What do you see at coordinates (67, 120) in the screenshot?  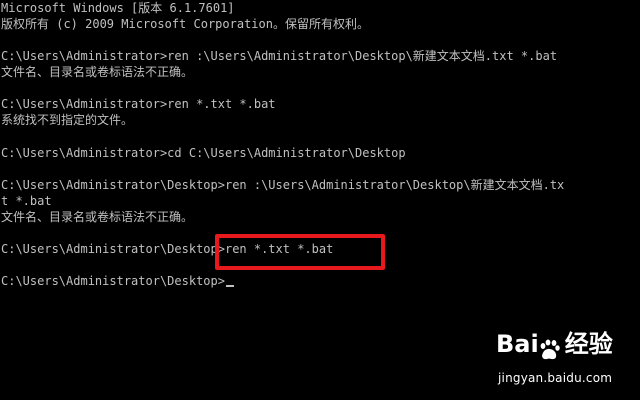 I see `console-line-error: 系统找不到指定的文件。` at bounding box center [67, 120].